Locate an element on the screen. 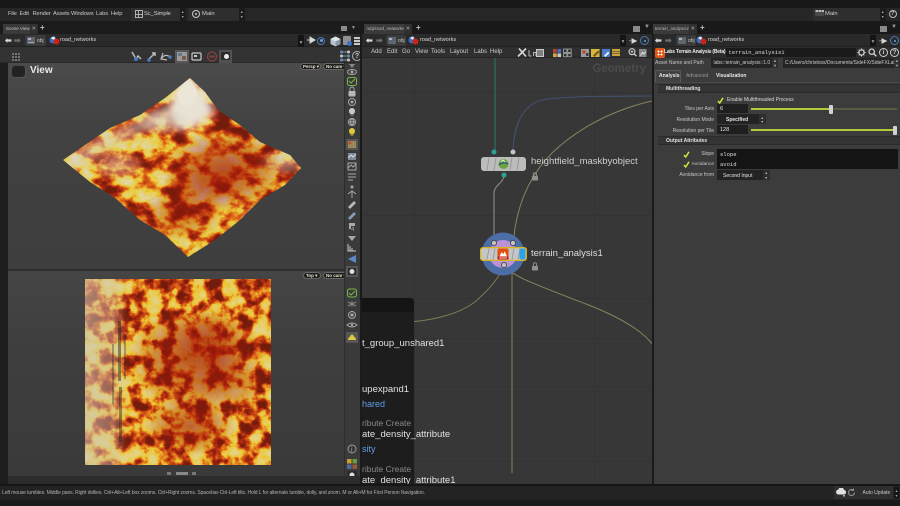  svg-text: 4 is located at coordinates (353, 230).